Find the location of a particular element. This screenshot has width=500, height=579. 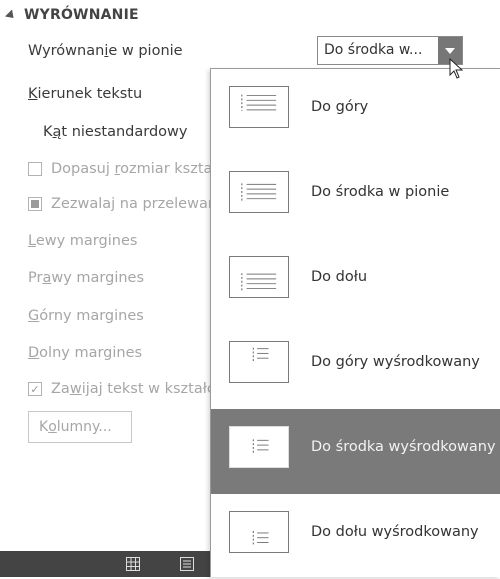

align-middle-icon is located at coordinates (259, 192).